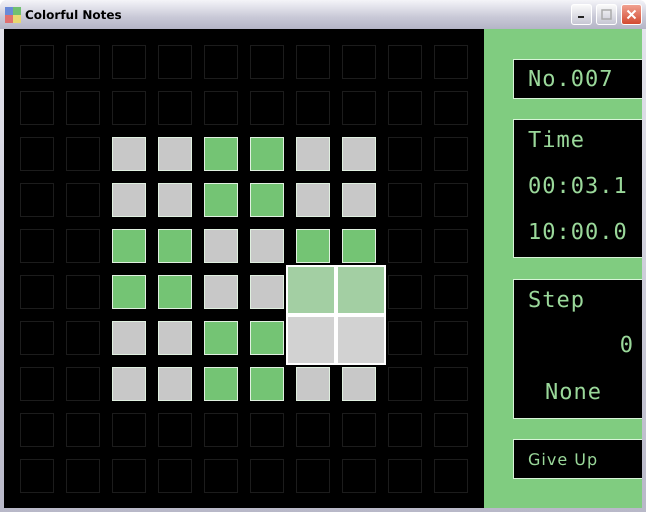 The height and width of the screenshot is (512, 646). I want to click on give-up-button: Give Up, so click(577, 459).